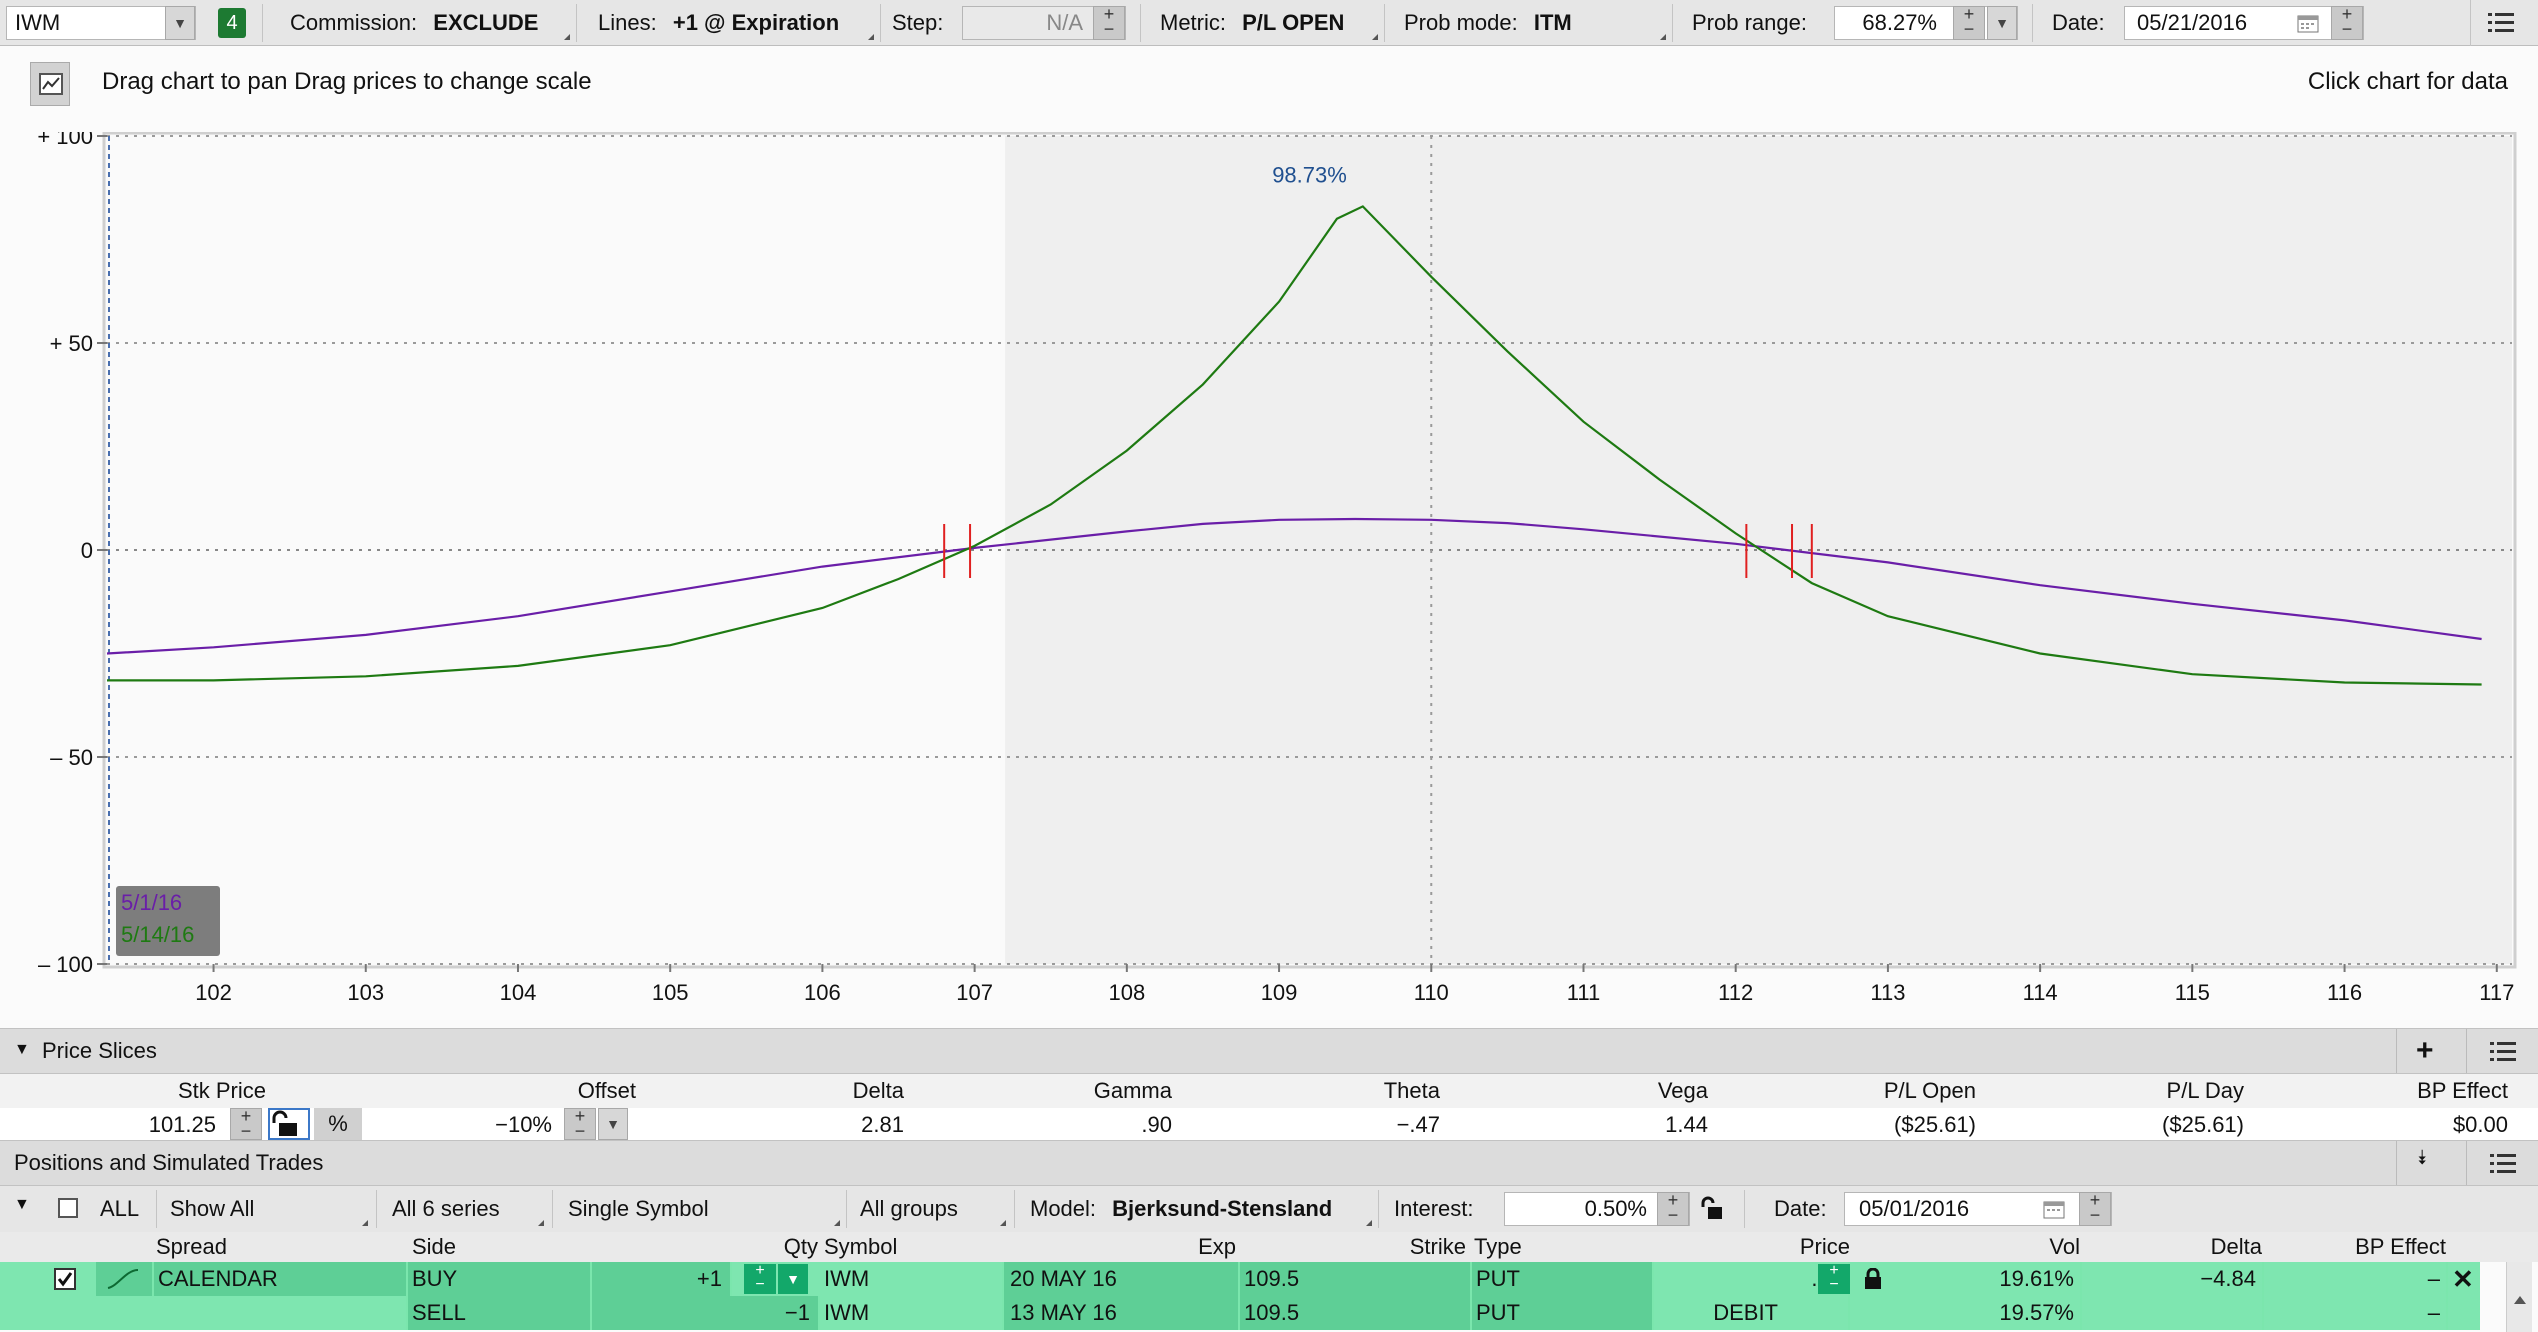  Describe the element at coordinates (365, 992) in the screenshot. I see `x-tick-label: 103` at that location.